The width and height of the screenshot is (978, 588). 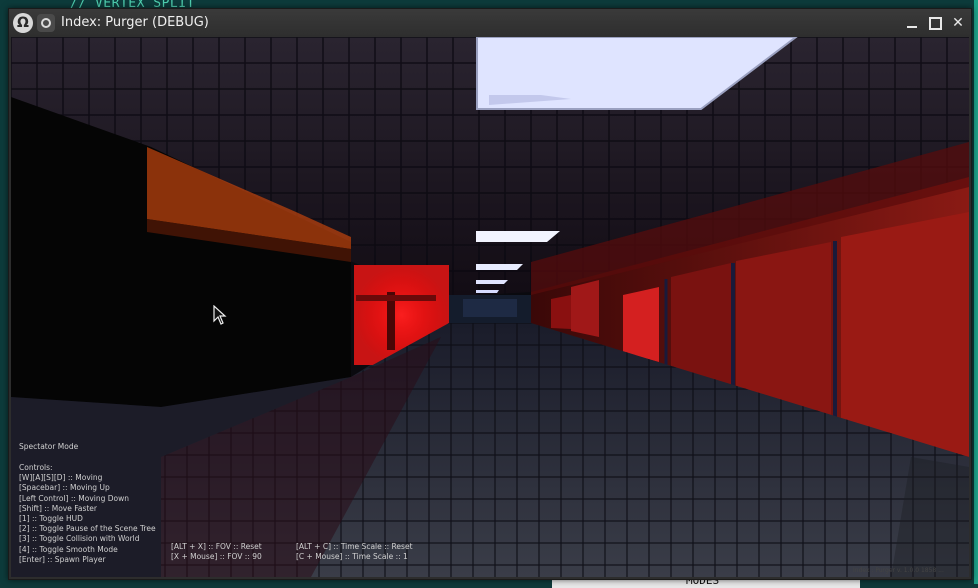 I want to click on hud-time-line: [ALT + C] :: Time Scale :: Reset, so click(x=354, y=546).